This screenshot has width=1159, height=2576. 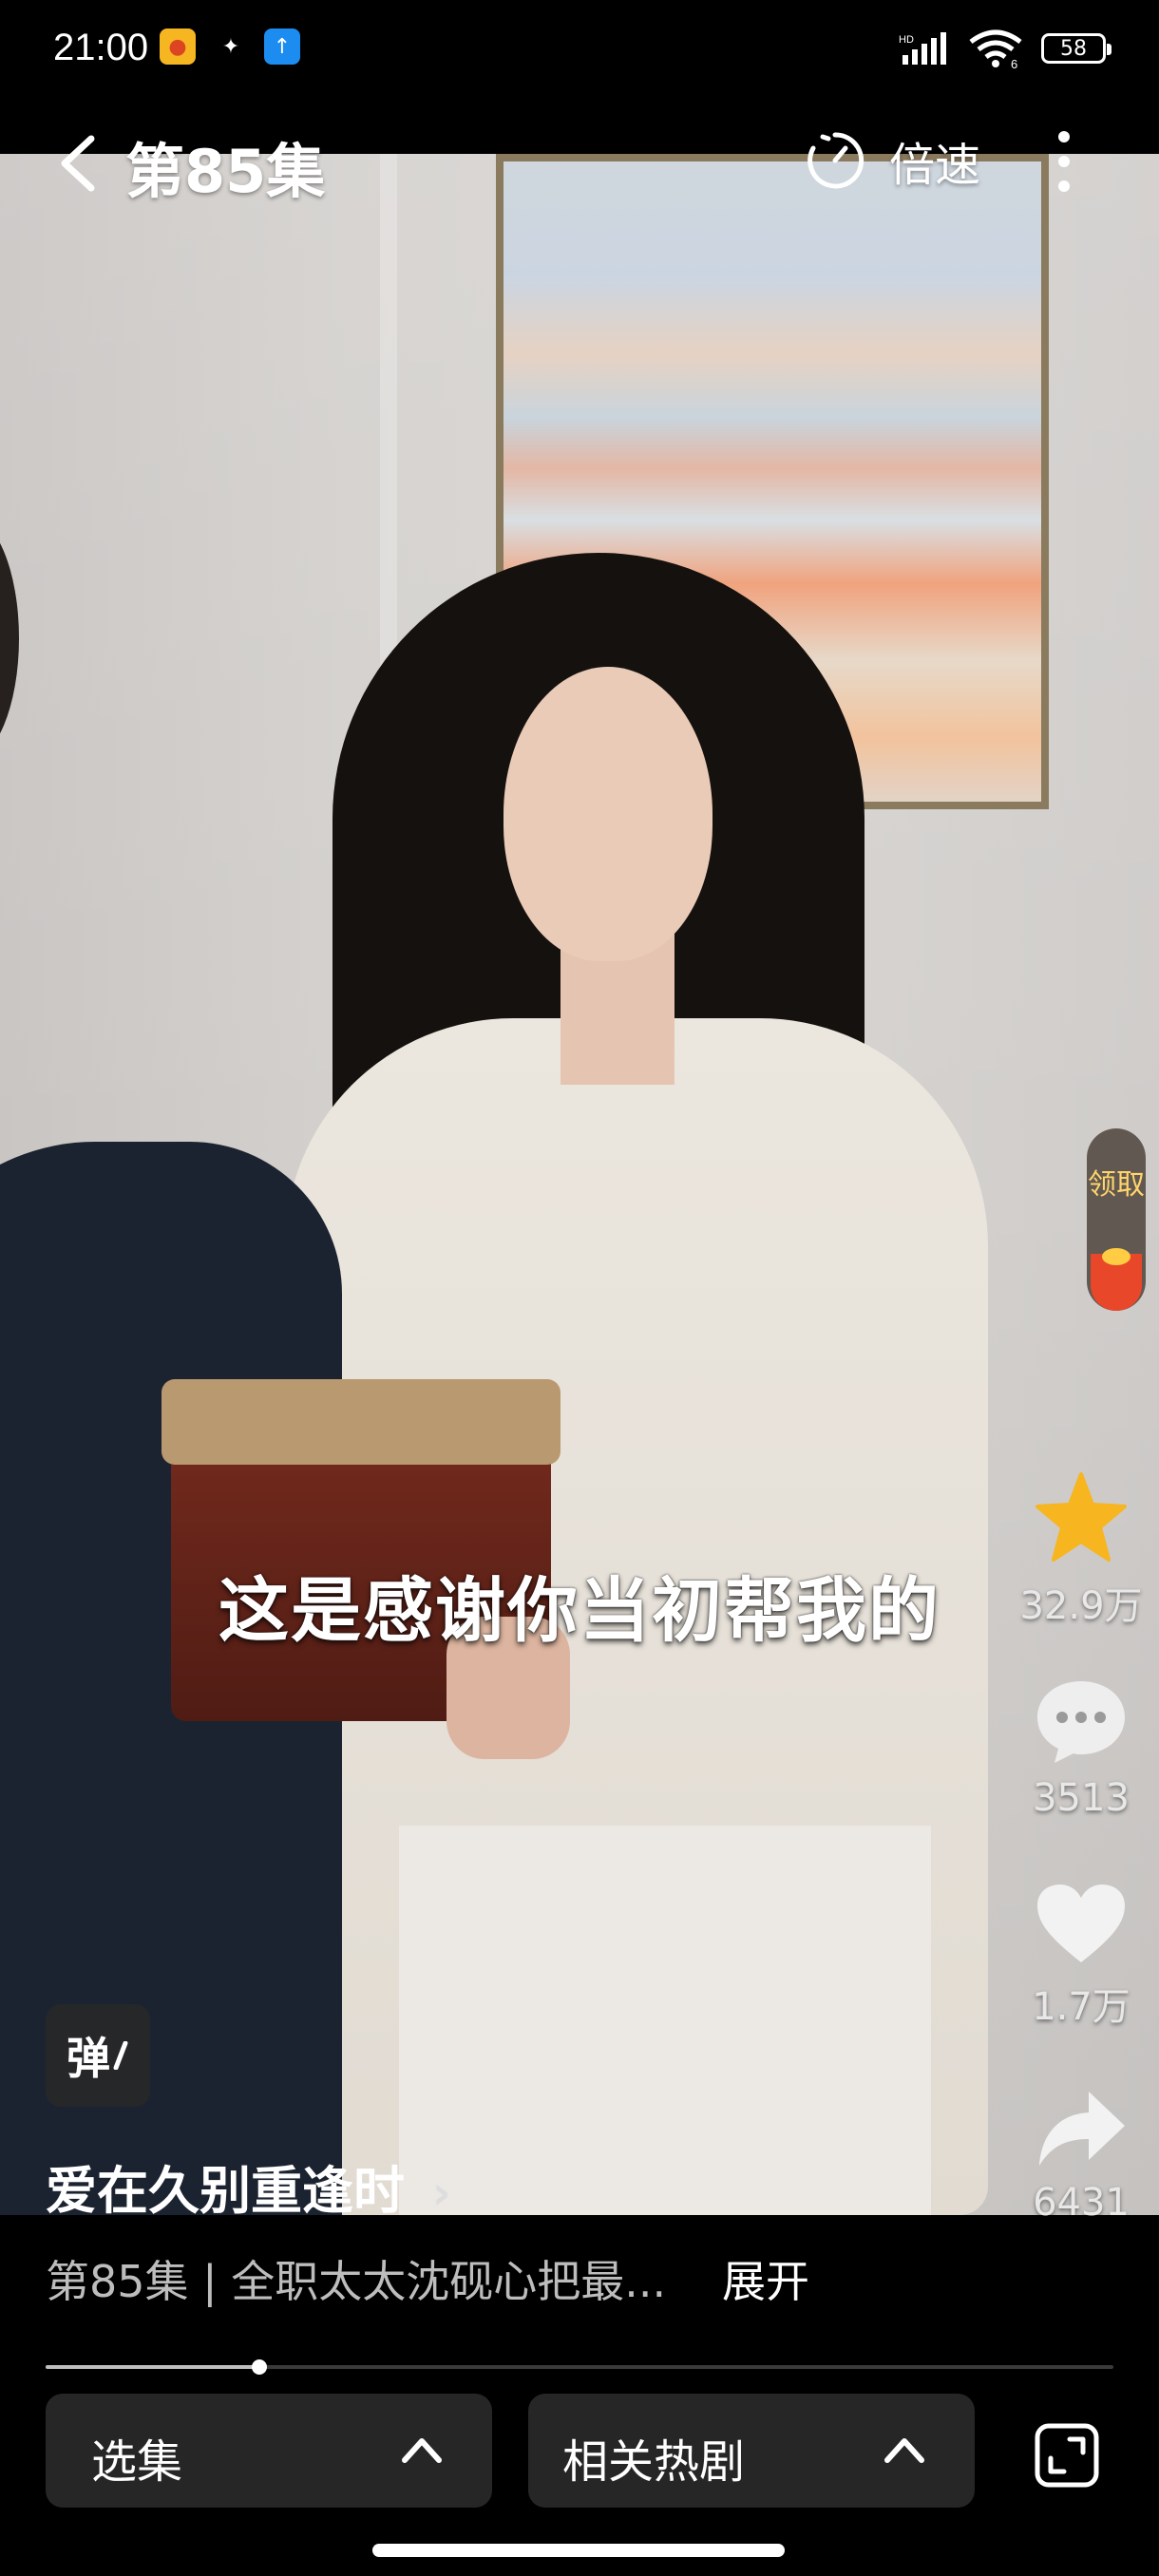 I want to click on video-subtitle: 这是感谢你当初帮我的, so click(x=579, y=1611).